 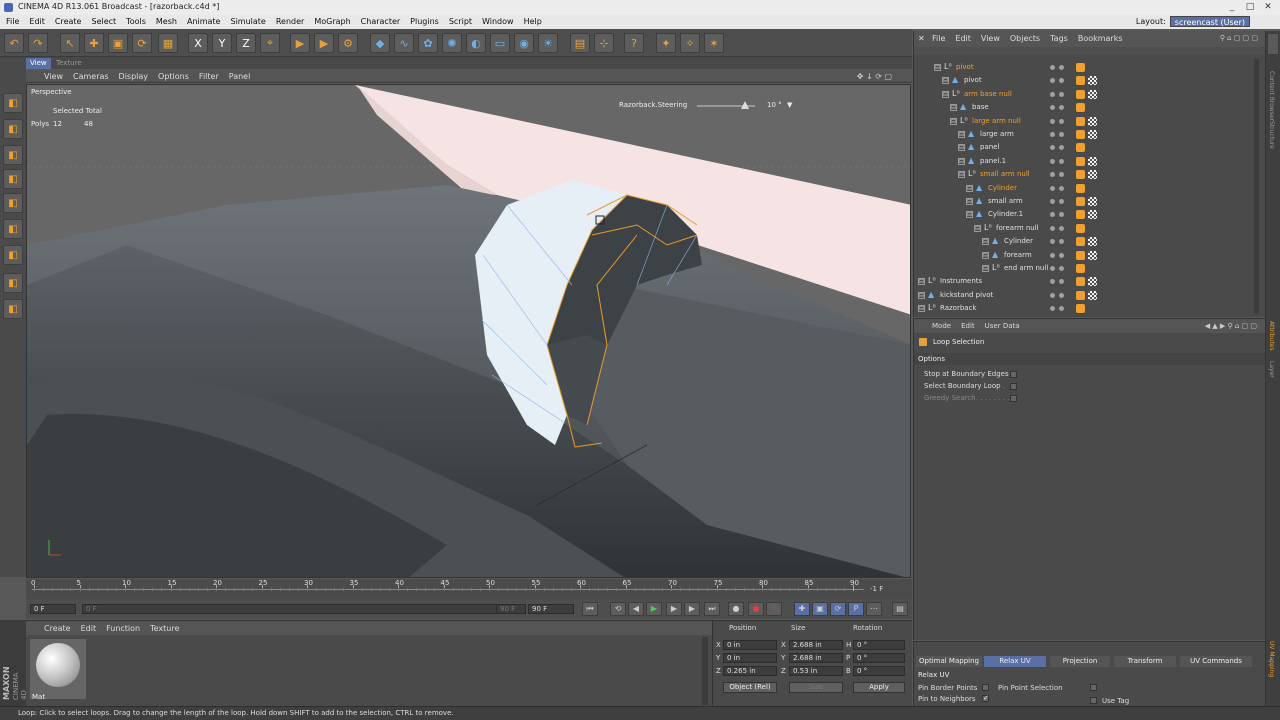 I want to click on menu-character: Character, so click(x=381, y=21).